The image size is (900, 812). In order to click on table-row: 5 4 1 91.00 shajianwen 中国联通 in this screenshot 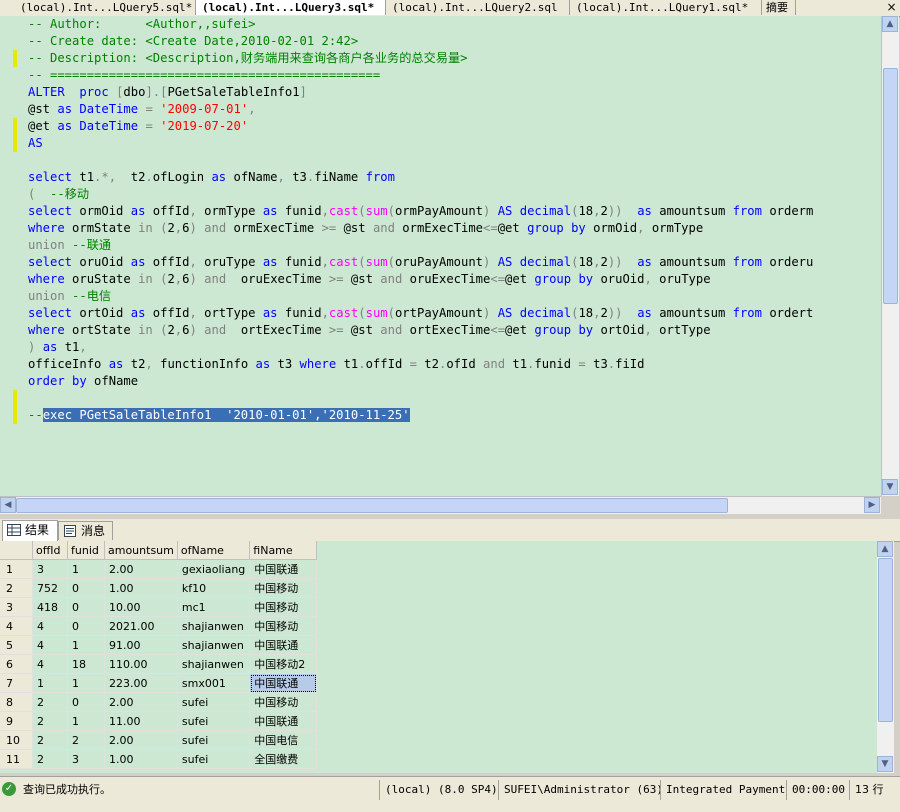, I will do `click(159, 645)`.